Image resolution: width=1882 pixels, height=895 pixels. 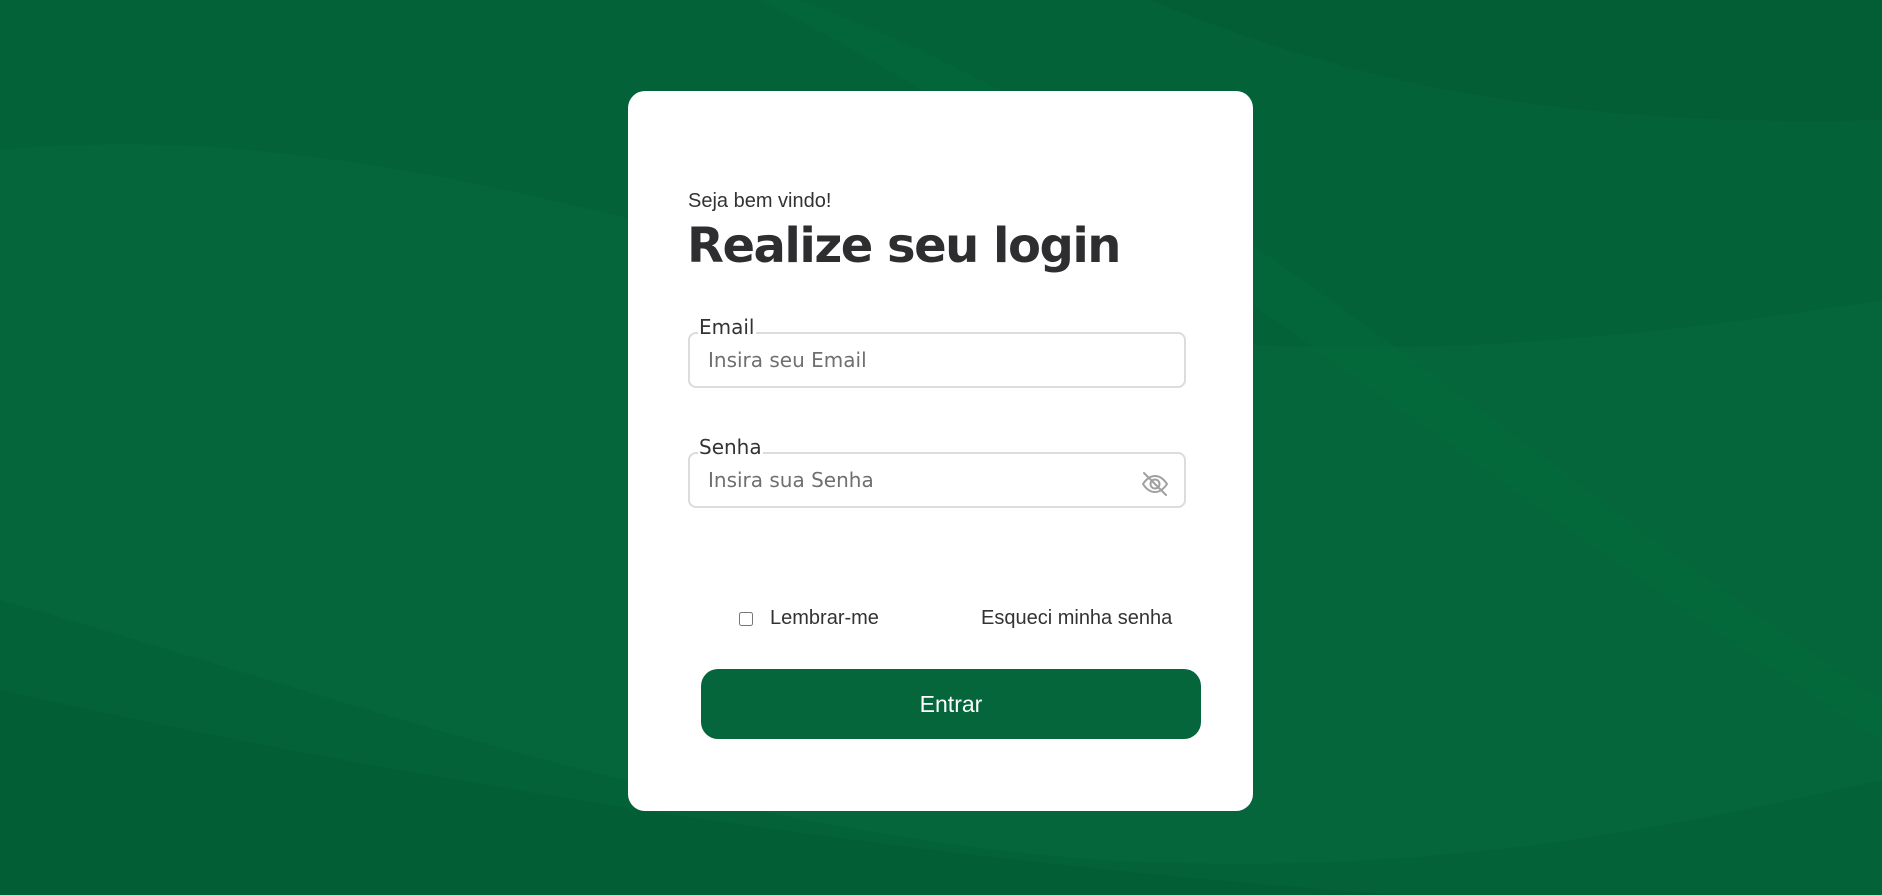 What do you see at coordinates (746, 618) in the screenshot?
I see `remember-me-checkbox` at bounding box center [746, 618].